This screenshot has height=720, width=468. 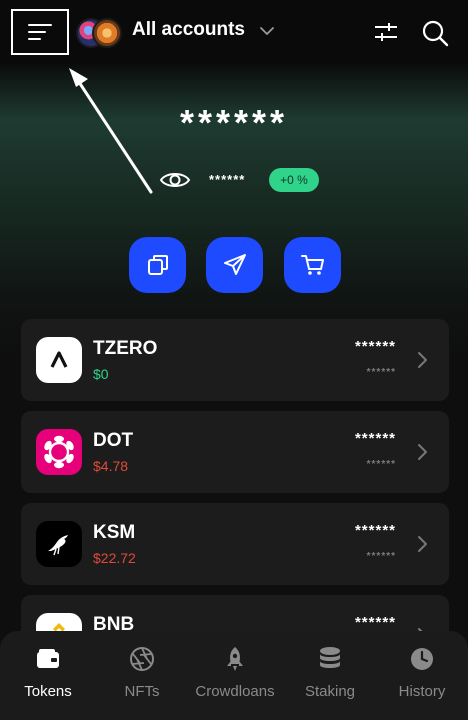 I want to click on copy-icon, so click(x=157, y=265).